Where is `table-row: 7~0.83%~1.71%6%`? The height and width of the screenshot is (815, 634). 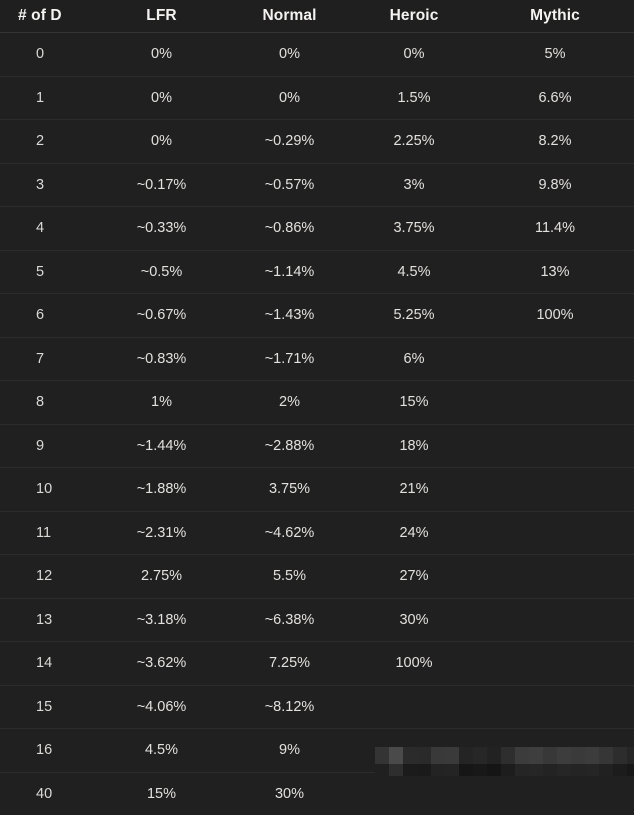 table-row: 7~0.83%~1.71%6% is located at coordinates (317, 359).